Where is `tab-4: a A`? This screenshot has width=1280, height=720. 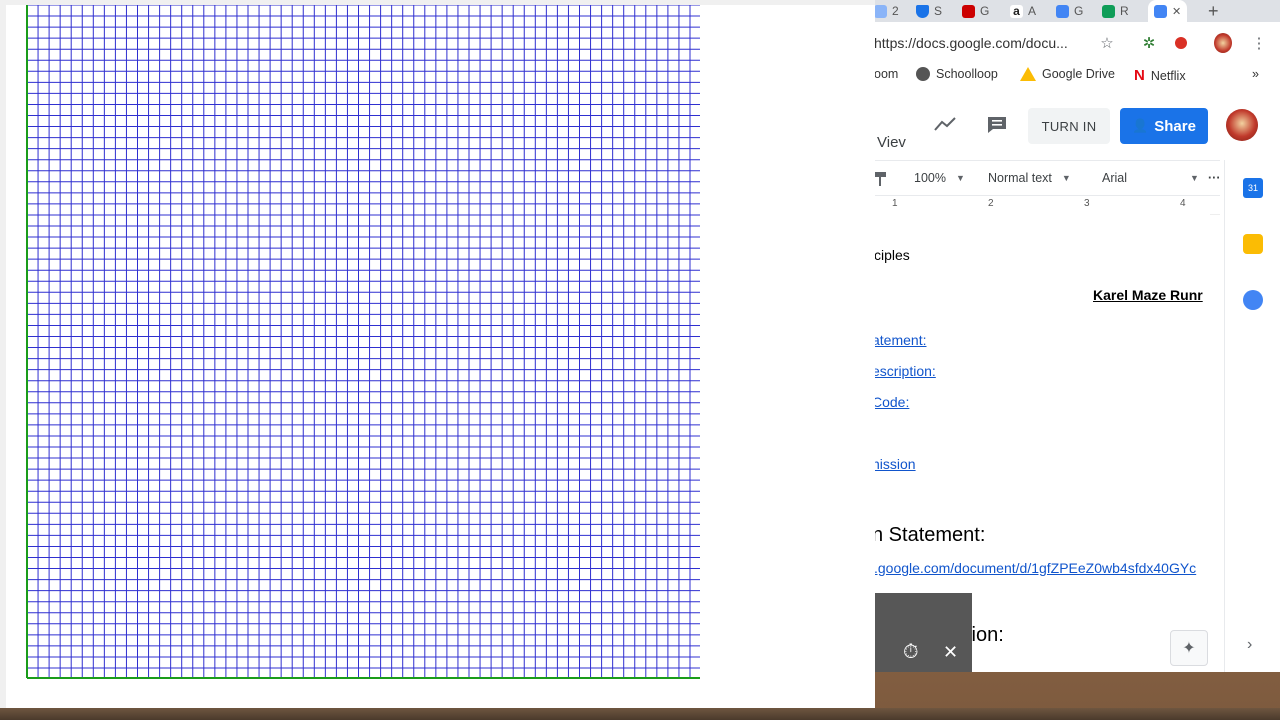 tab-4: a A is located at coordinates (1023, 11).